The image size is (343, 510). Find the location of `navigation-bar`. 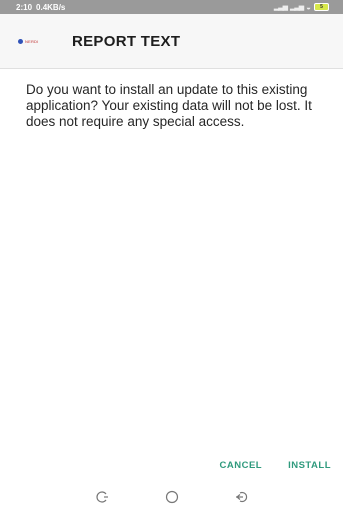

navigation-bar is located at coordinates (171, 497).